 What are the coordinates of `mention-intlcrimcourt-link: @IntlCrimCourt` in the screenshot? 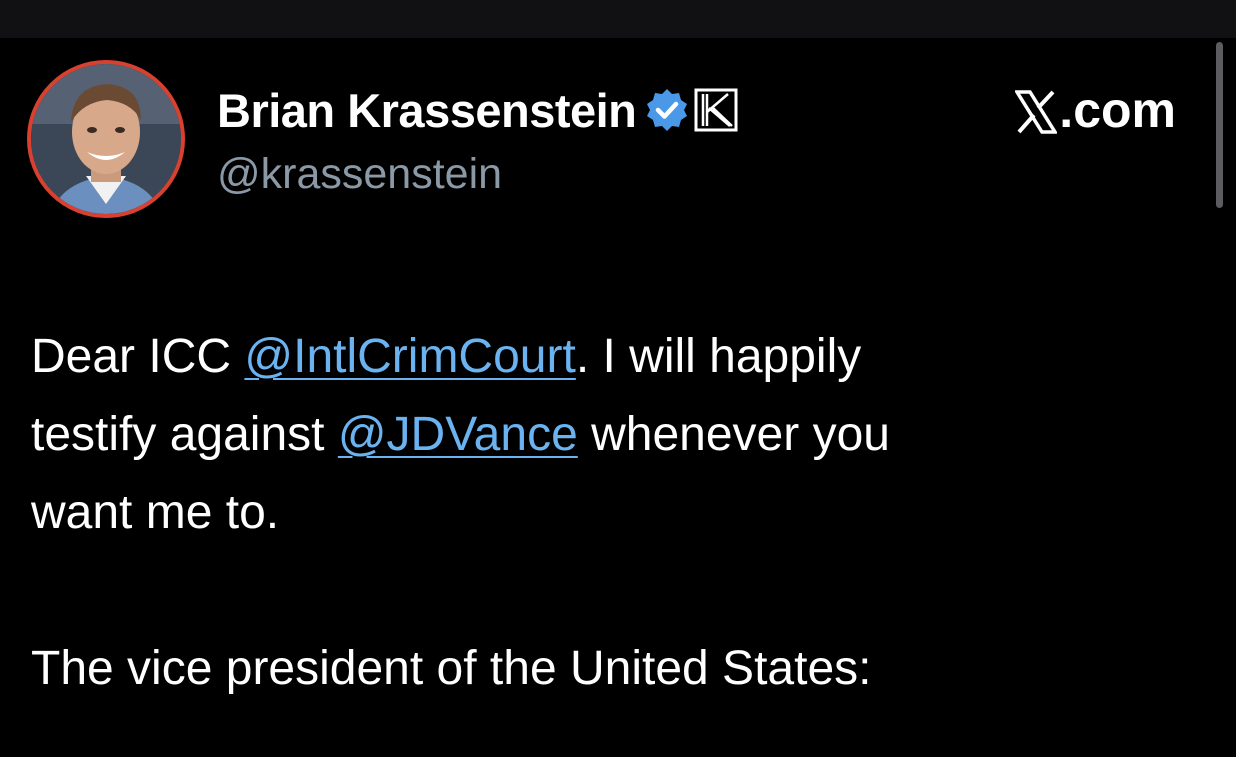 It's located at (409, 356).